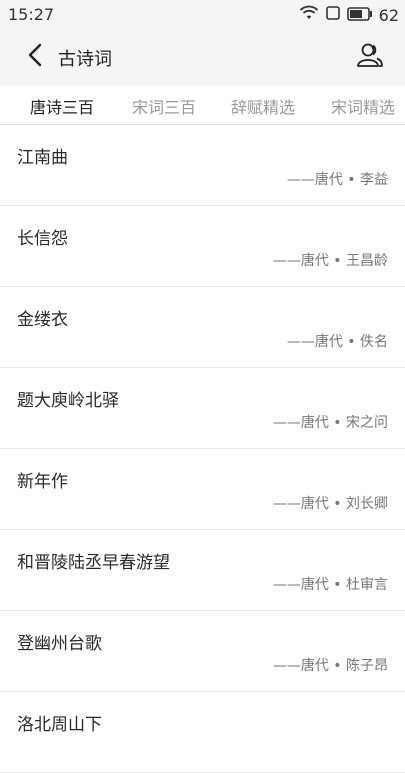  I want to click on poem-author: ——唐代 • 刘长卿, so click(330, 504).